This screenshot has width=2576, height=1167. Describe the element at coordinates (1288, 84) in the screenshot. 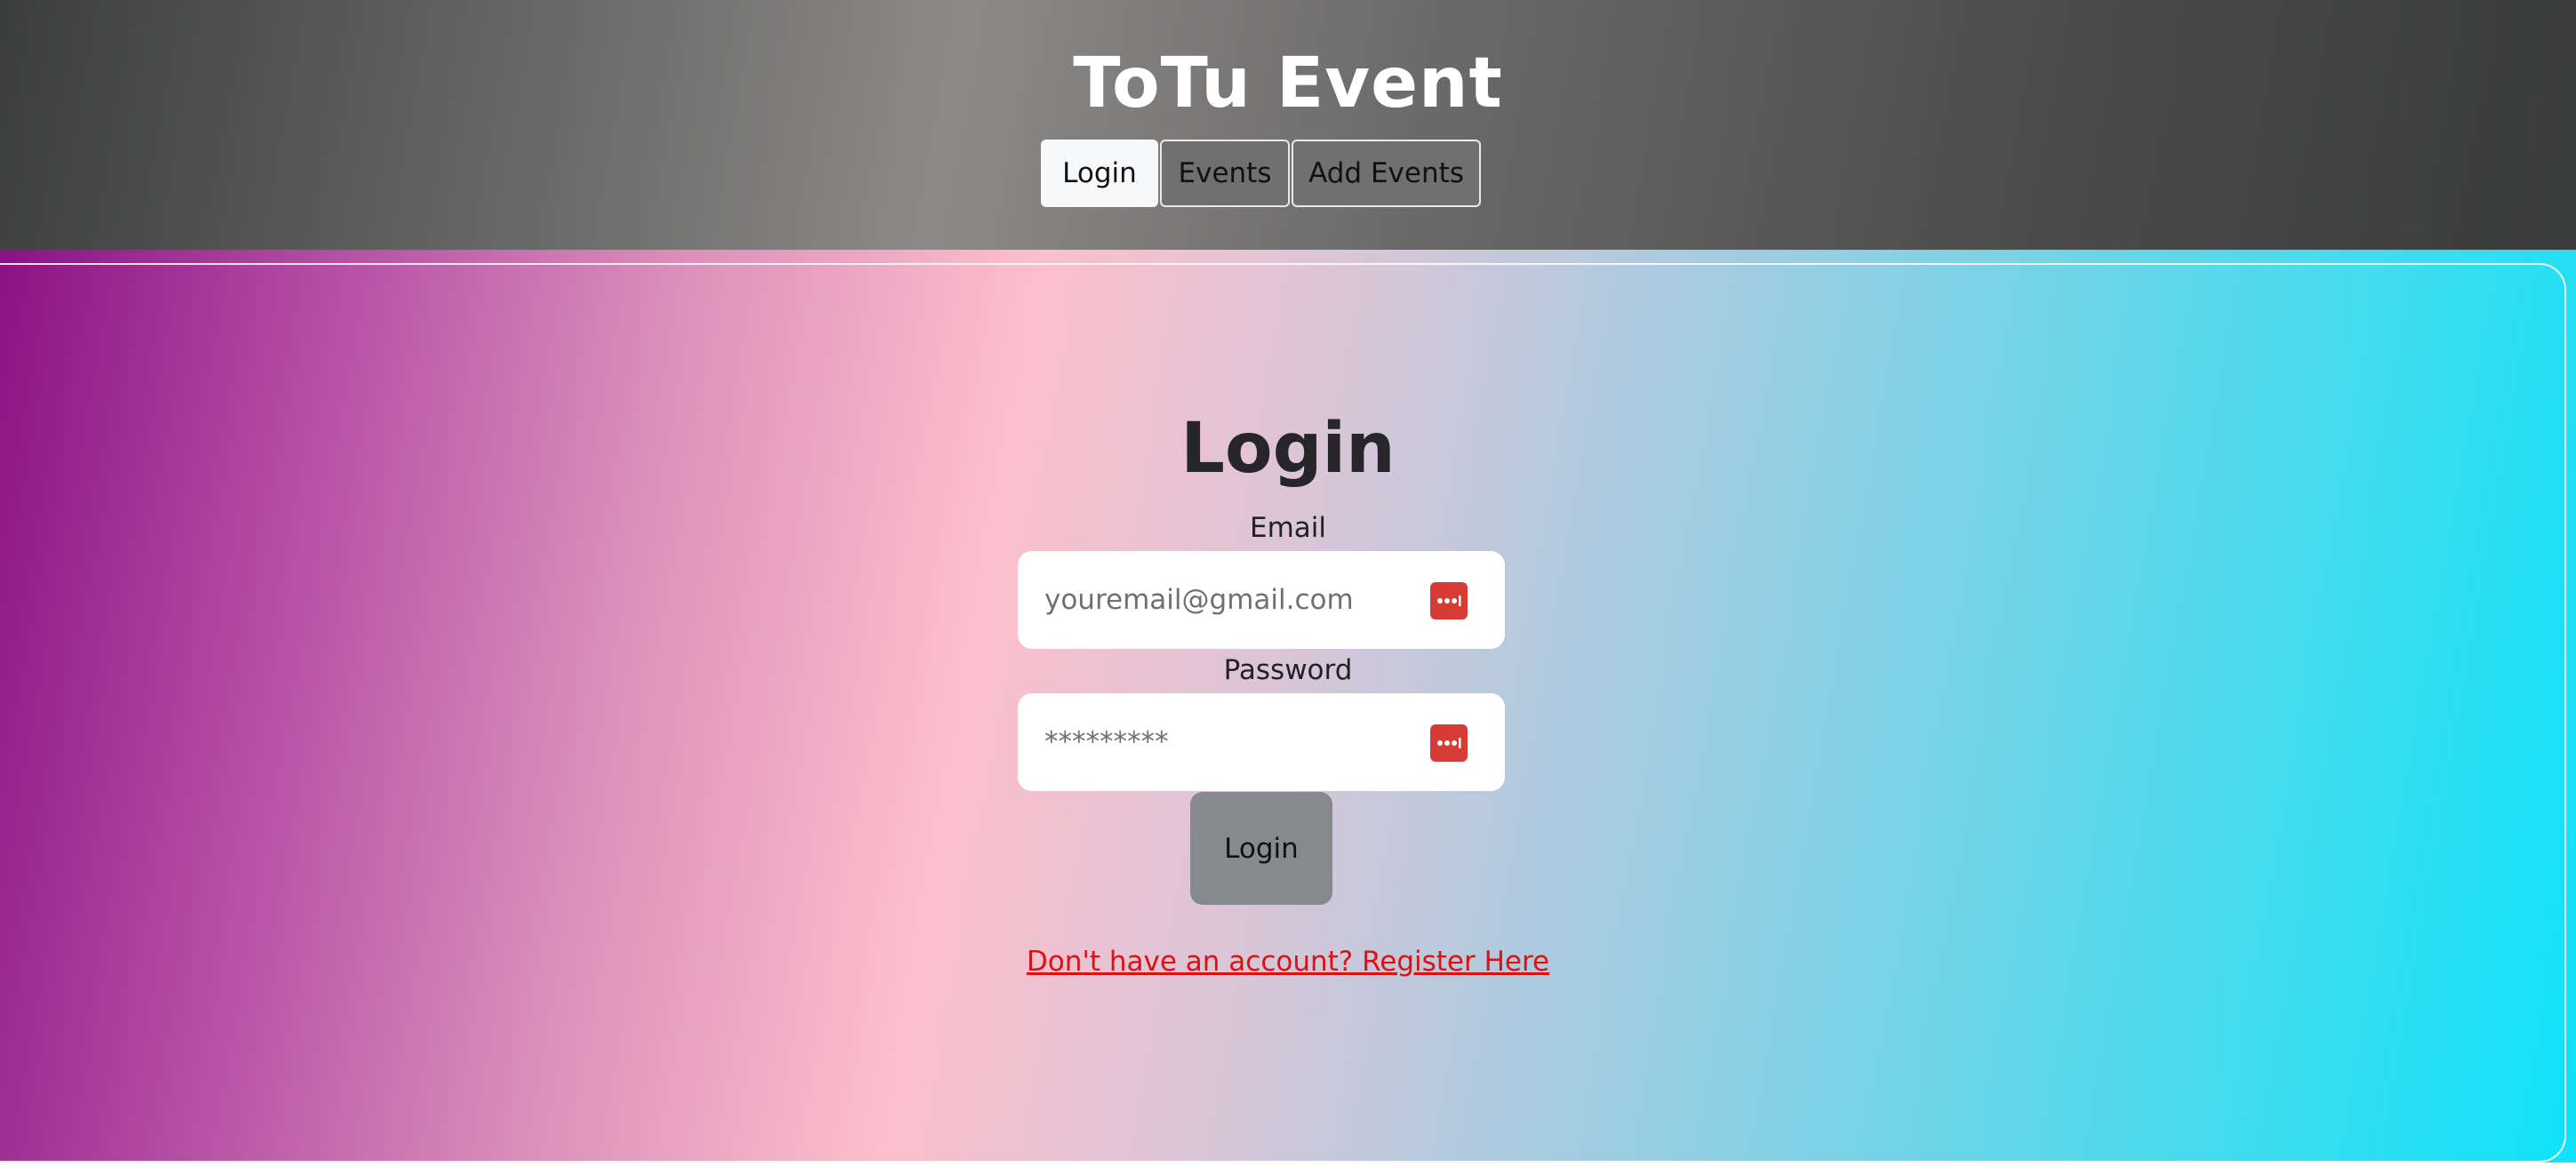

I see `app-title: ToTu Event` at that location.